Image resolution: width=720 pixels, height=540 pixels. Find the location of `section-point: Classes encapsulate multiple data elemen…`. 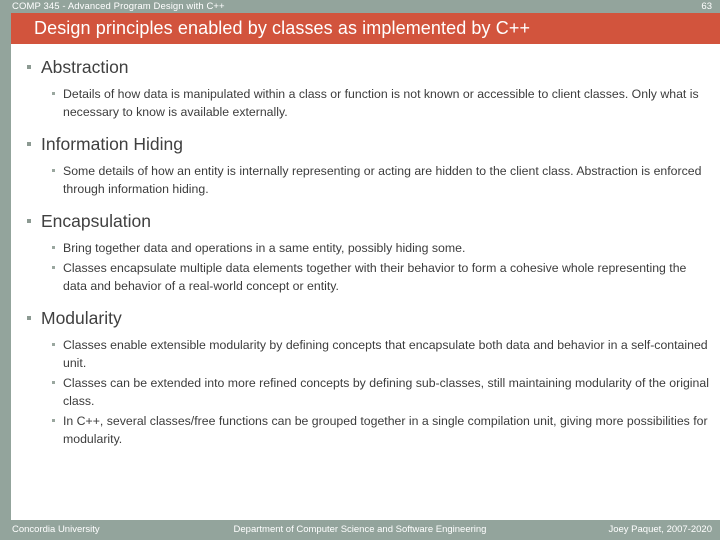

section-point: Classes encapsulate multiple data elemen… is located at coordinates (365, 277).